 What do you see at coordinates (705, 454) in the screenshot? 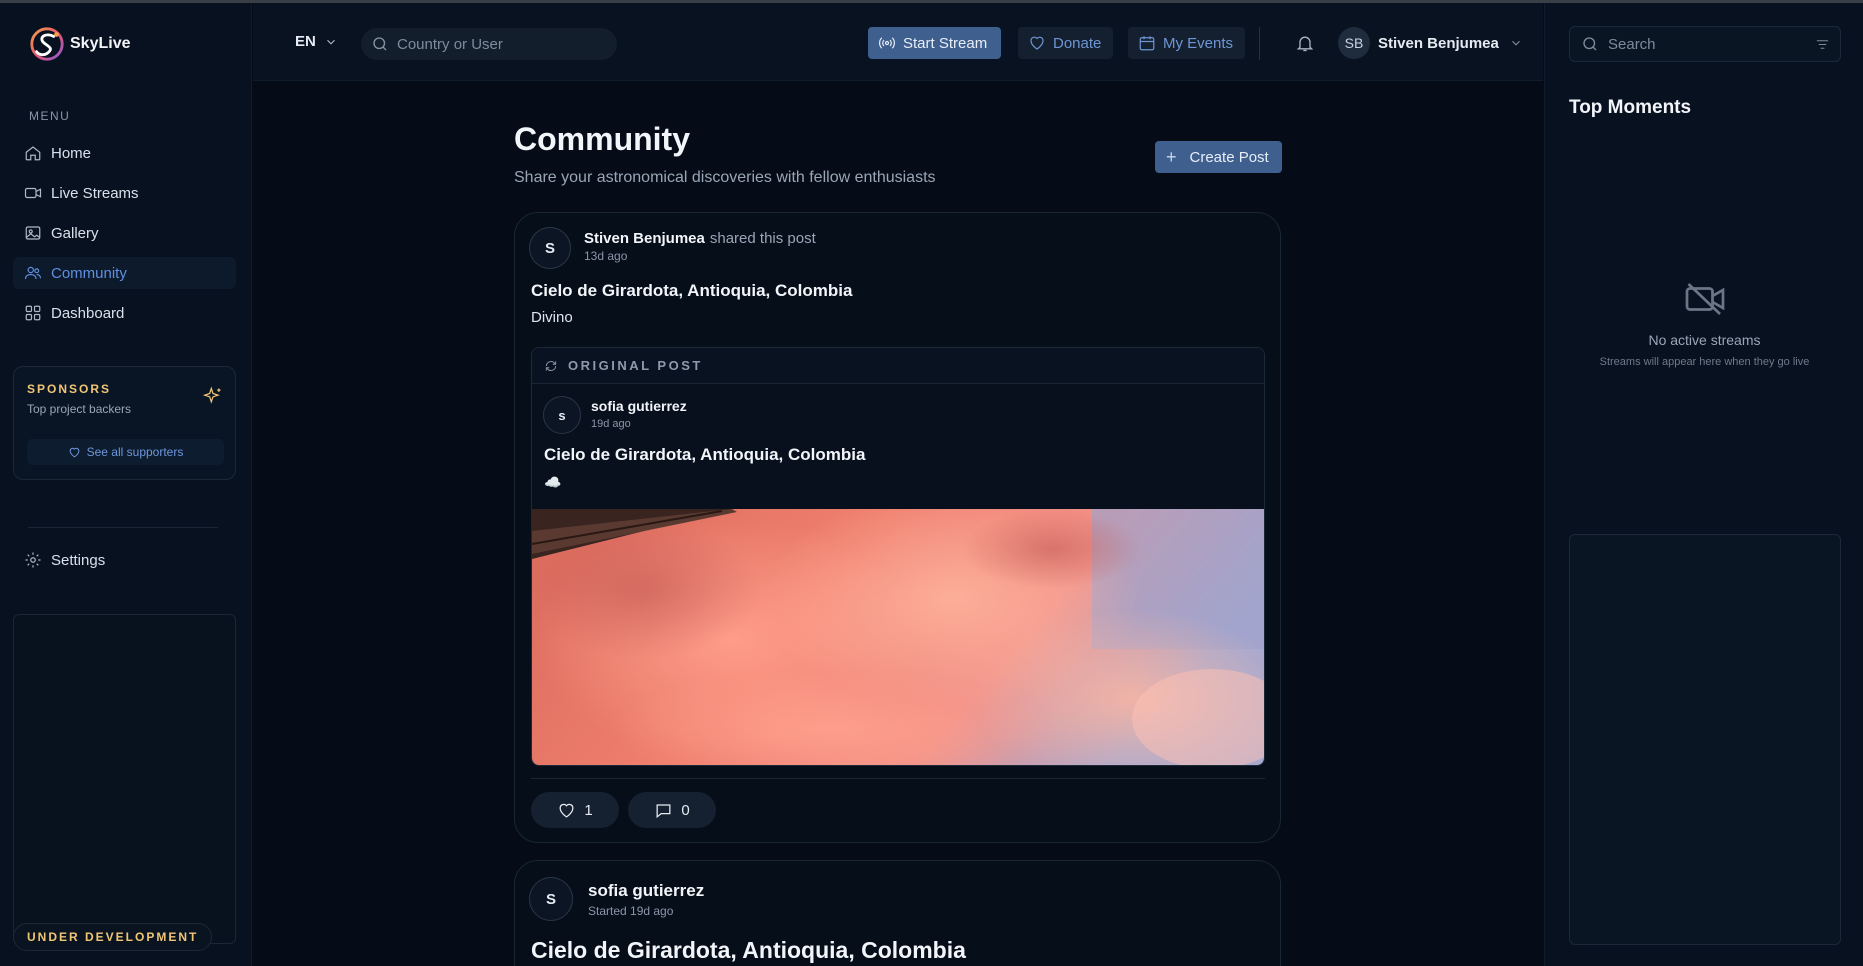
I see `original-post-title: Cielo de Girardota, Antioquia, Colombia` at bounding box center [705, 454].